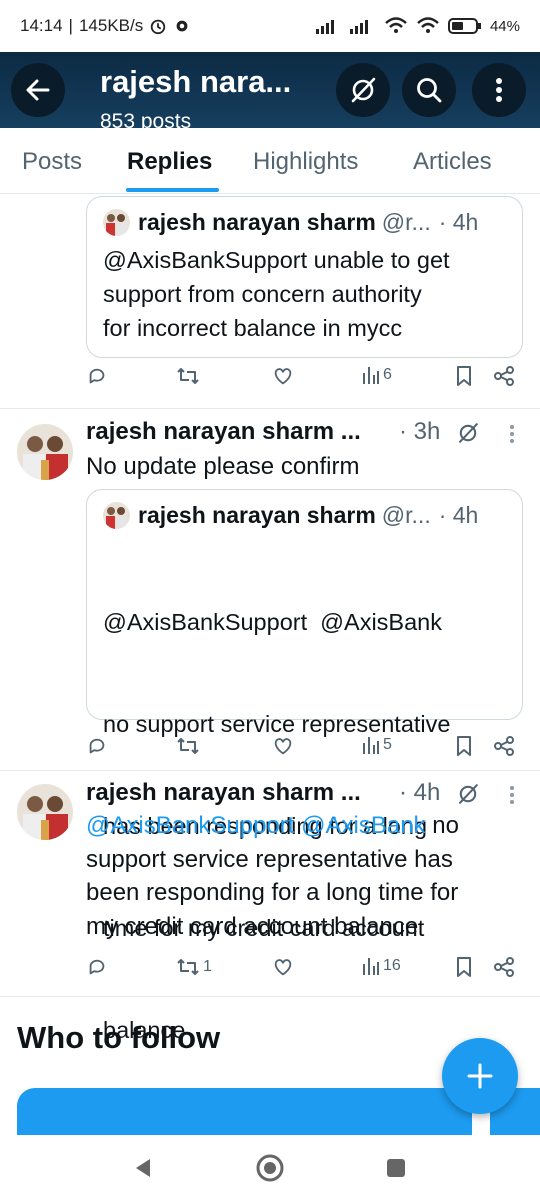 The height and width of the screenshot is (1200, 540). Describe the element at coordinates (381, 966) in the screenshot. I see `views-button: 16` at that location.